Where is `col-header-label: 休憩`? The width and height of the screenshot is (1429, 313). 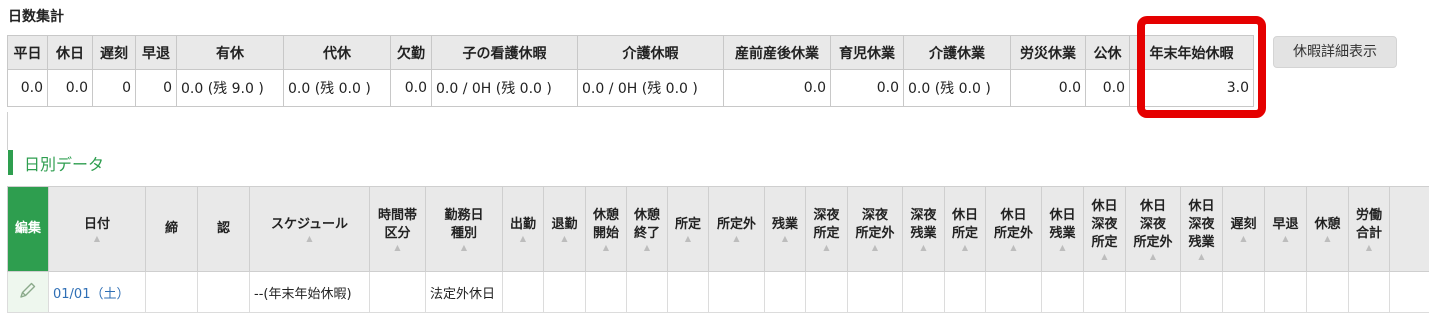 col-header-label: 休憩 is located at coordinates (1327, 224).